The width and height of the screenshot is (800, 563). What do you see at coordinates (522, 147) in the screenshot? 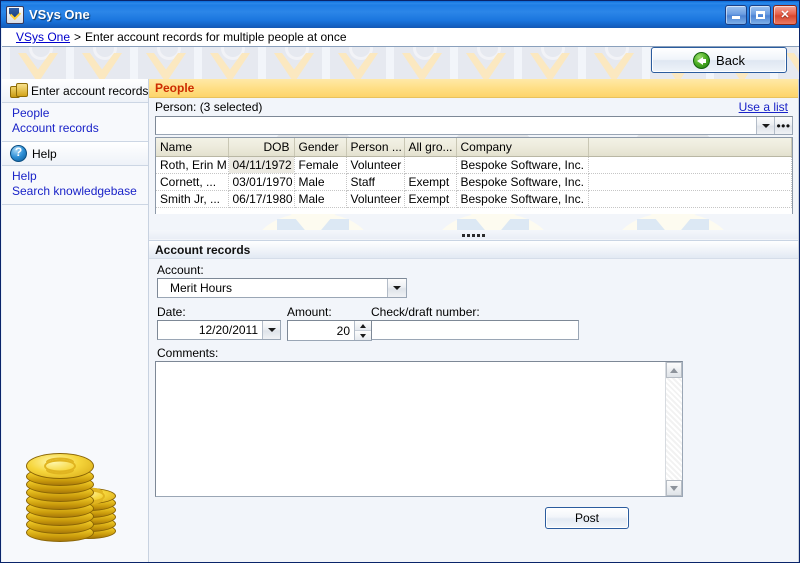
I see `column-header-company: Company` at bounding box center [522, 147].